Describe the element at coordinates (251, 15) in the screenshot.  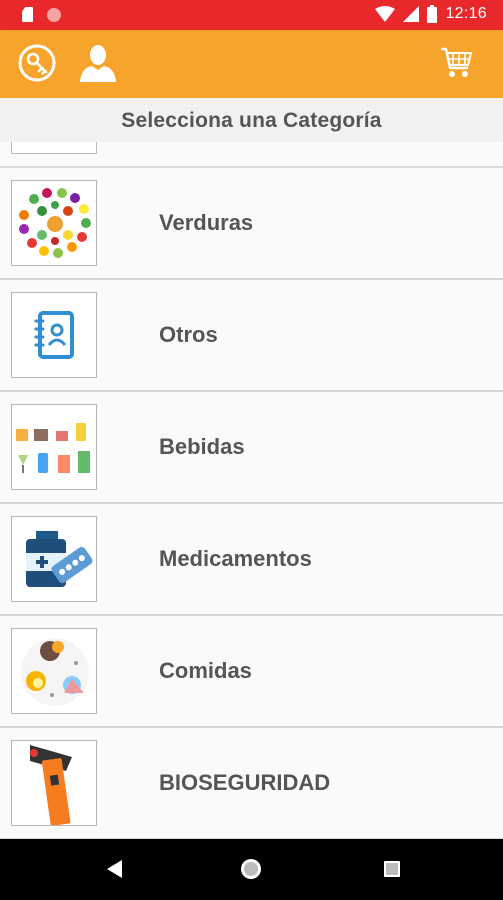
I see `status-bar: 12:16` at that location.